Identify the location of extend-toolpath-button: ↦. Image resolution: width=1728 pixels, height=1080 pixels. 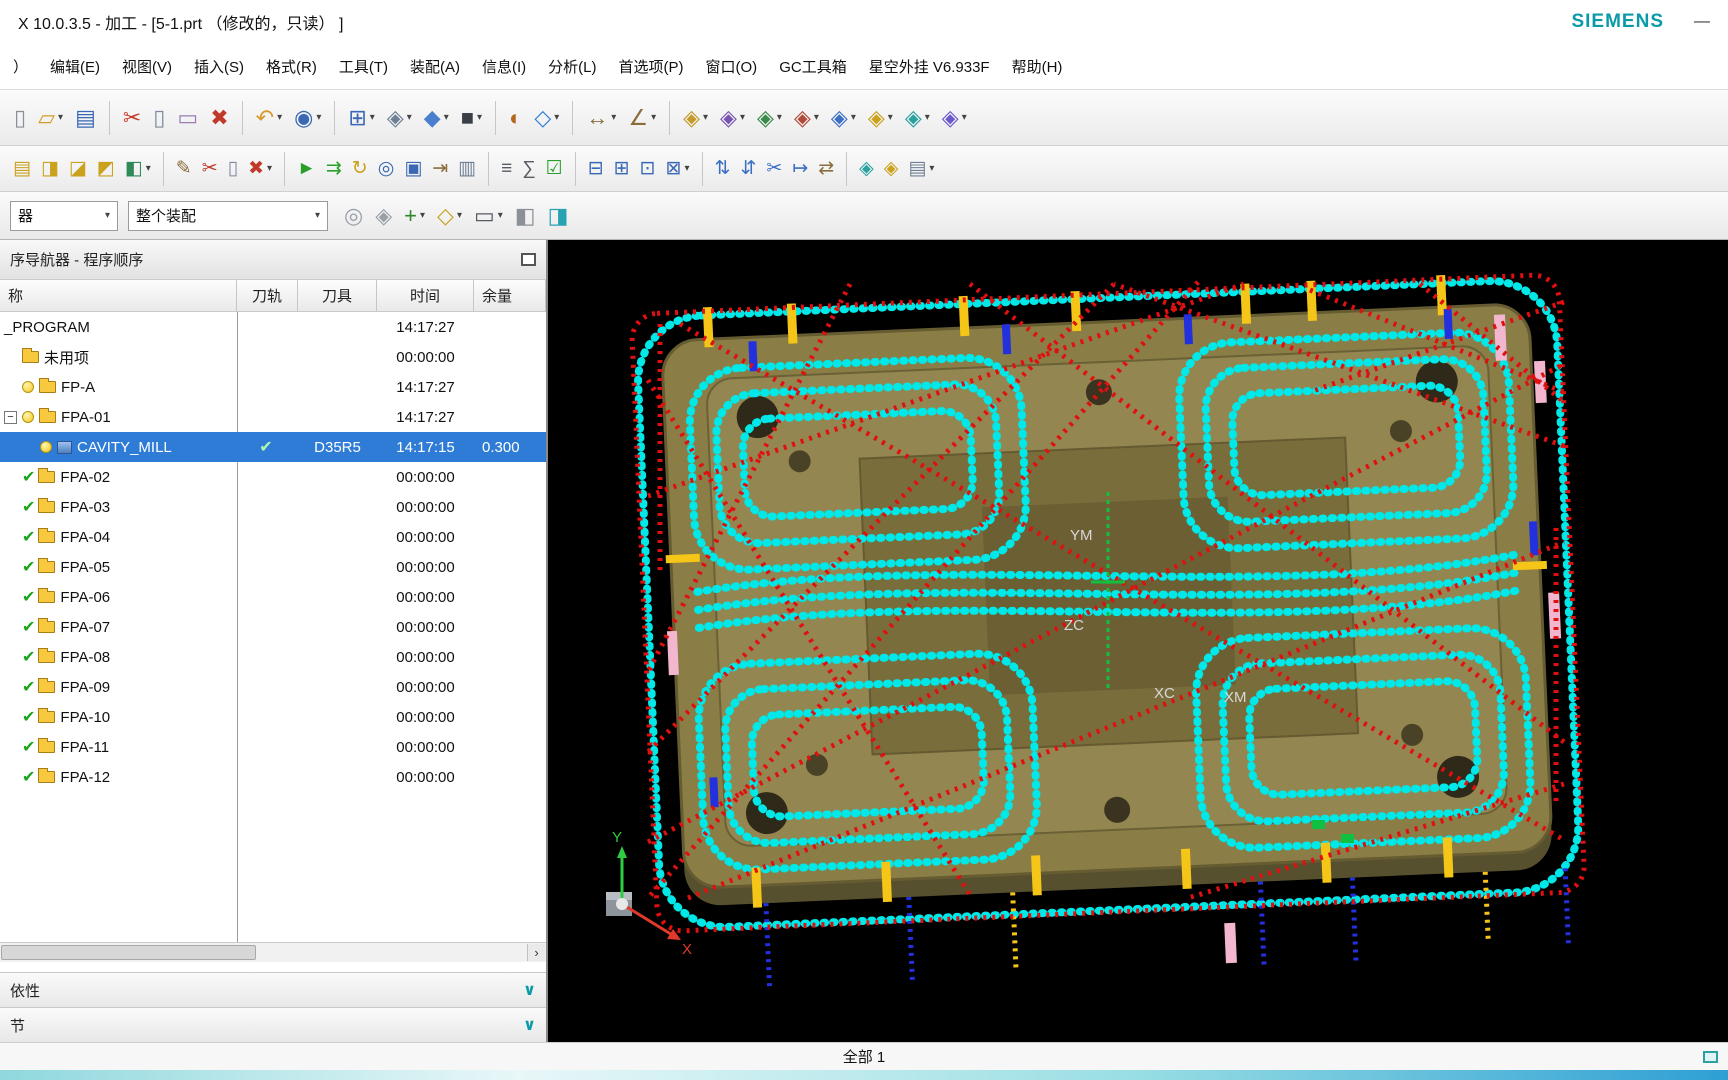
(800, 169).